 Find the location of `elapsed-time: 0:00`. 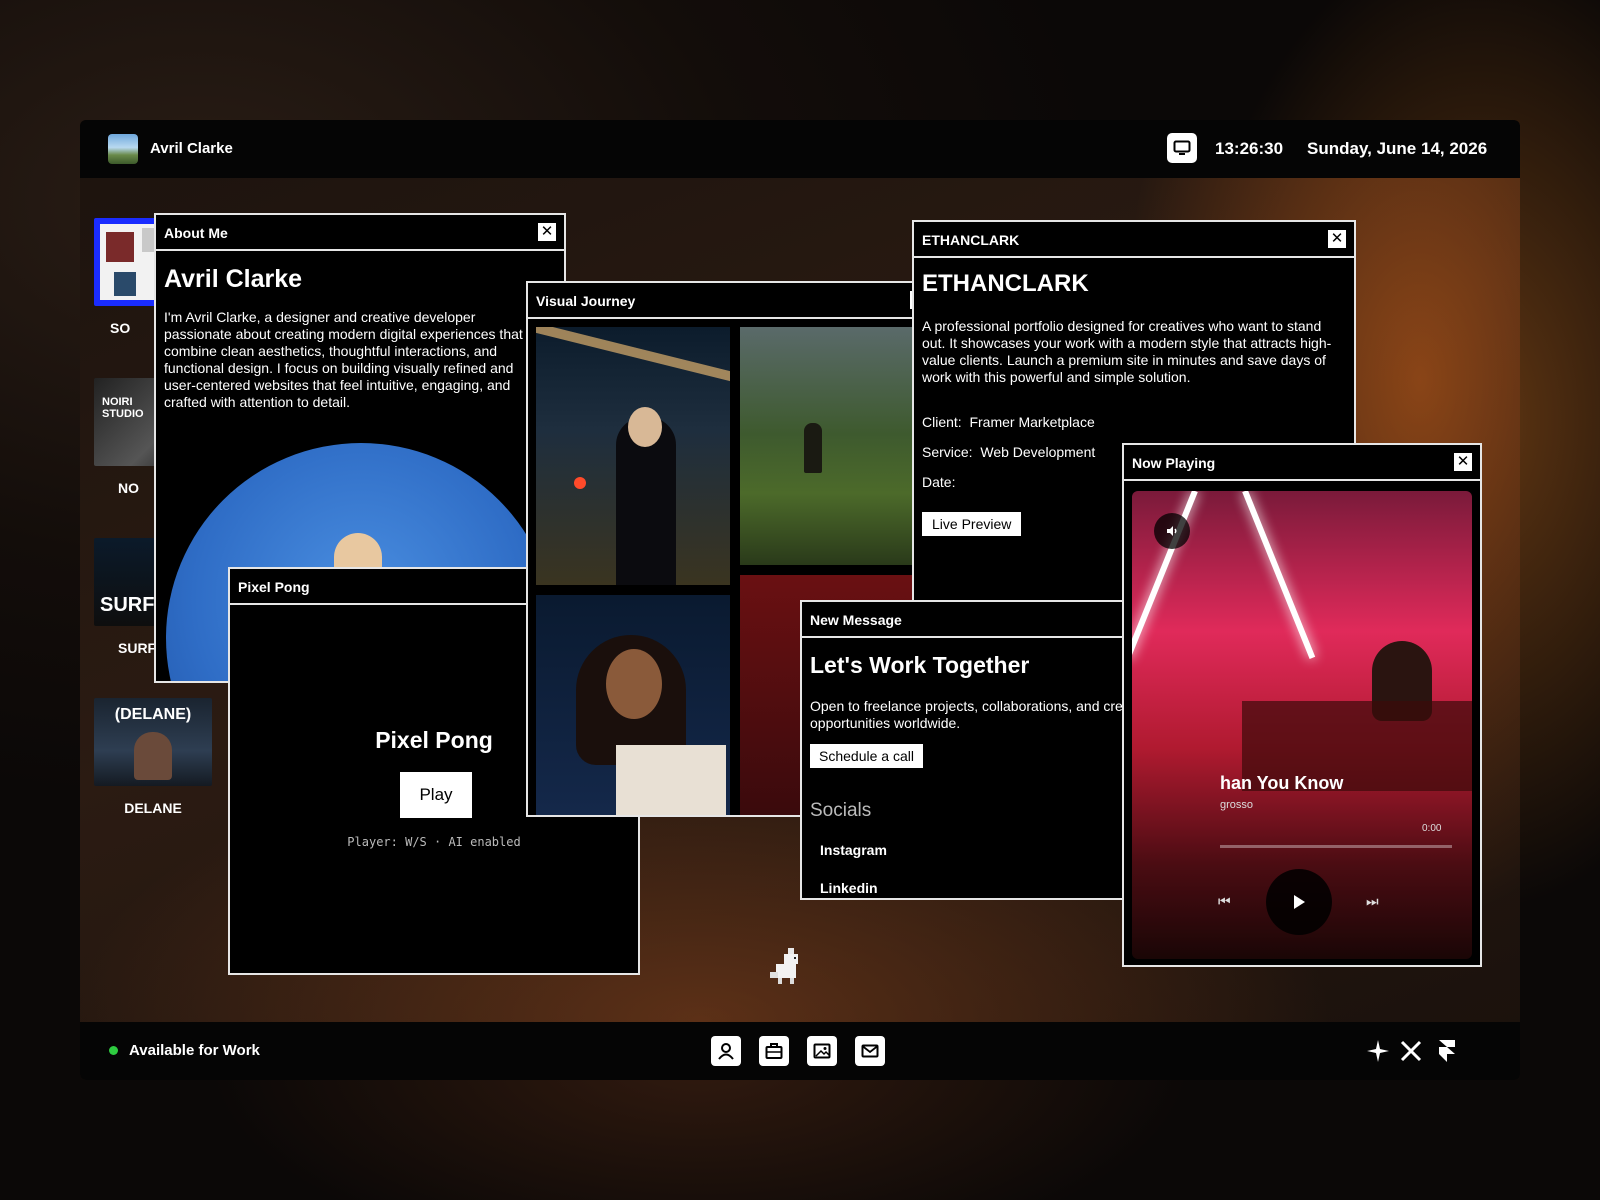

elapsed-time: 0:00 is located at coordinates (1432, 828).